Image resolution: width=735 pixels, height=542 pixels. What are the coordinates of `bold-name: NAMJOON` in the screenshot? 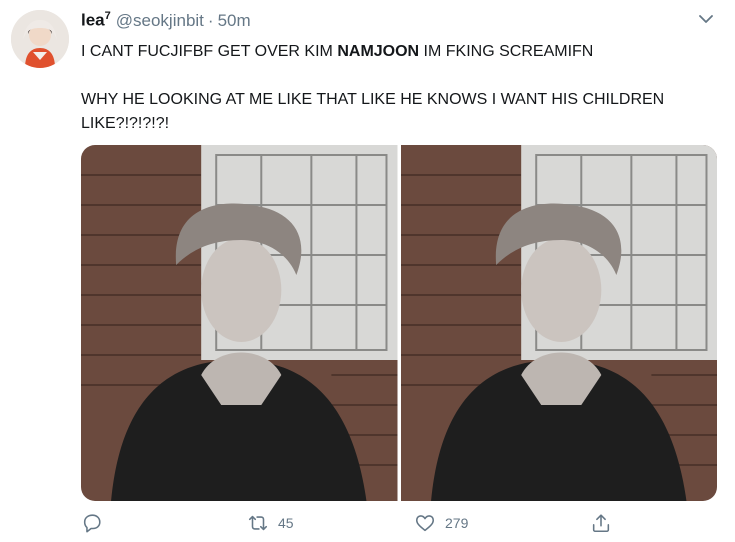 It's located at (378, 51).